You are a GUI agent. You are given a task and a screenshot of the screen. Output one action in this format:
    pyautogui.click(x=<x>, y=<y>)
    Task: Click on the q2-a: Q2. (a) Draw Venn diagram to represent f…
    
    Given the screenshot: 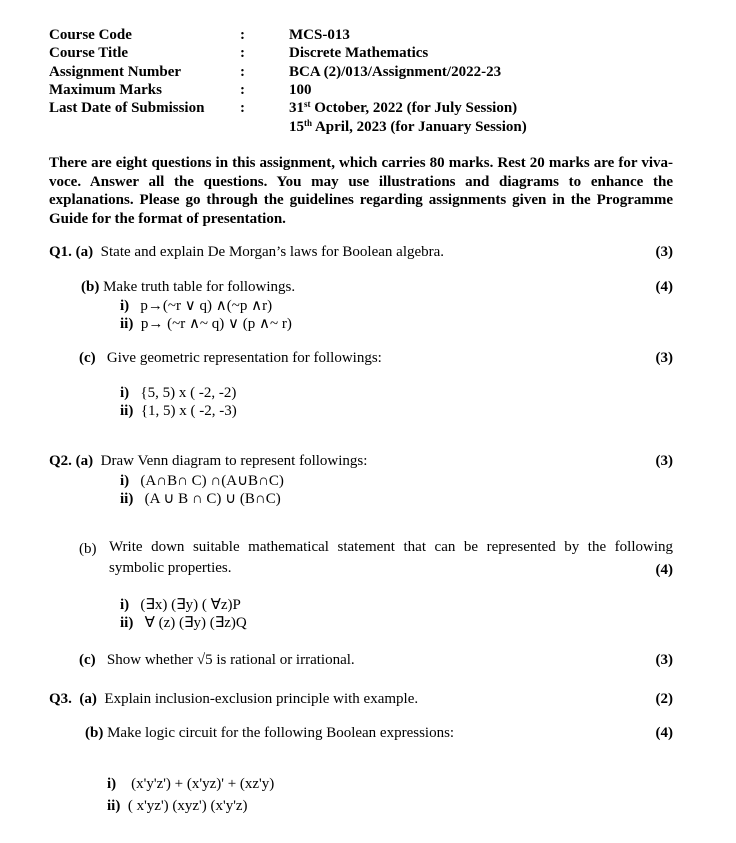 What is the action you would take?
    pyautogui.click(x=208, y=461)
    